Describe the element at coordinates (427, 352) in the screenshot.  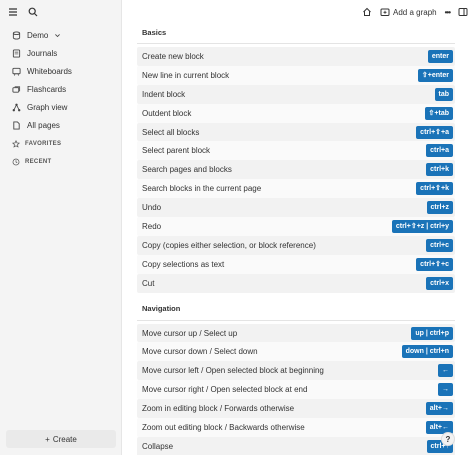
I see `shortcut-key-badge: down | ctrl+n` at that location.